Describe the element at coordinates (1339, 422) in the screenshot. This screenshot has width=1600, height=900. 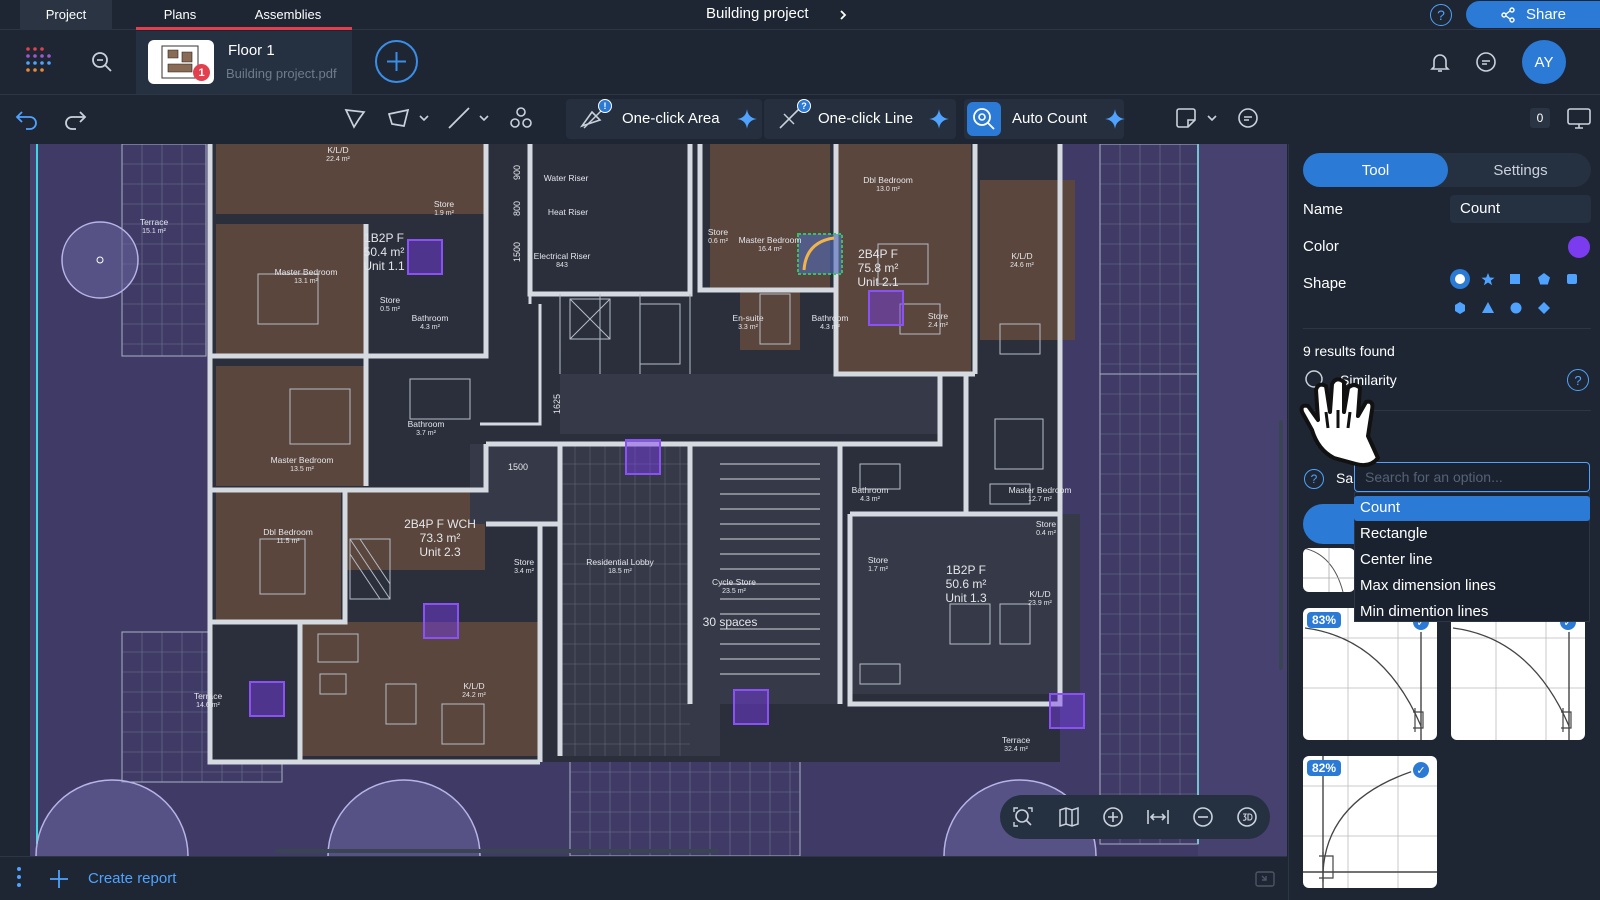
I see `hand-pointer-cursor` at that location.